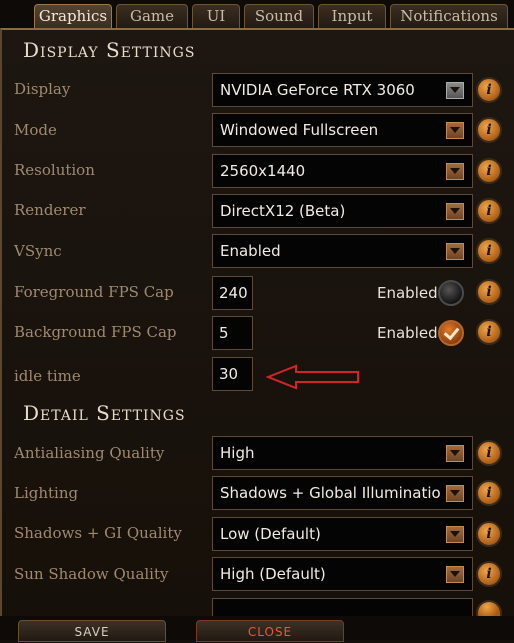 This screenshot has width=514, height=643. I want to click on idle-time-input: 30, so click(232, 374).